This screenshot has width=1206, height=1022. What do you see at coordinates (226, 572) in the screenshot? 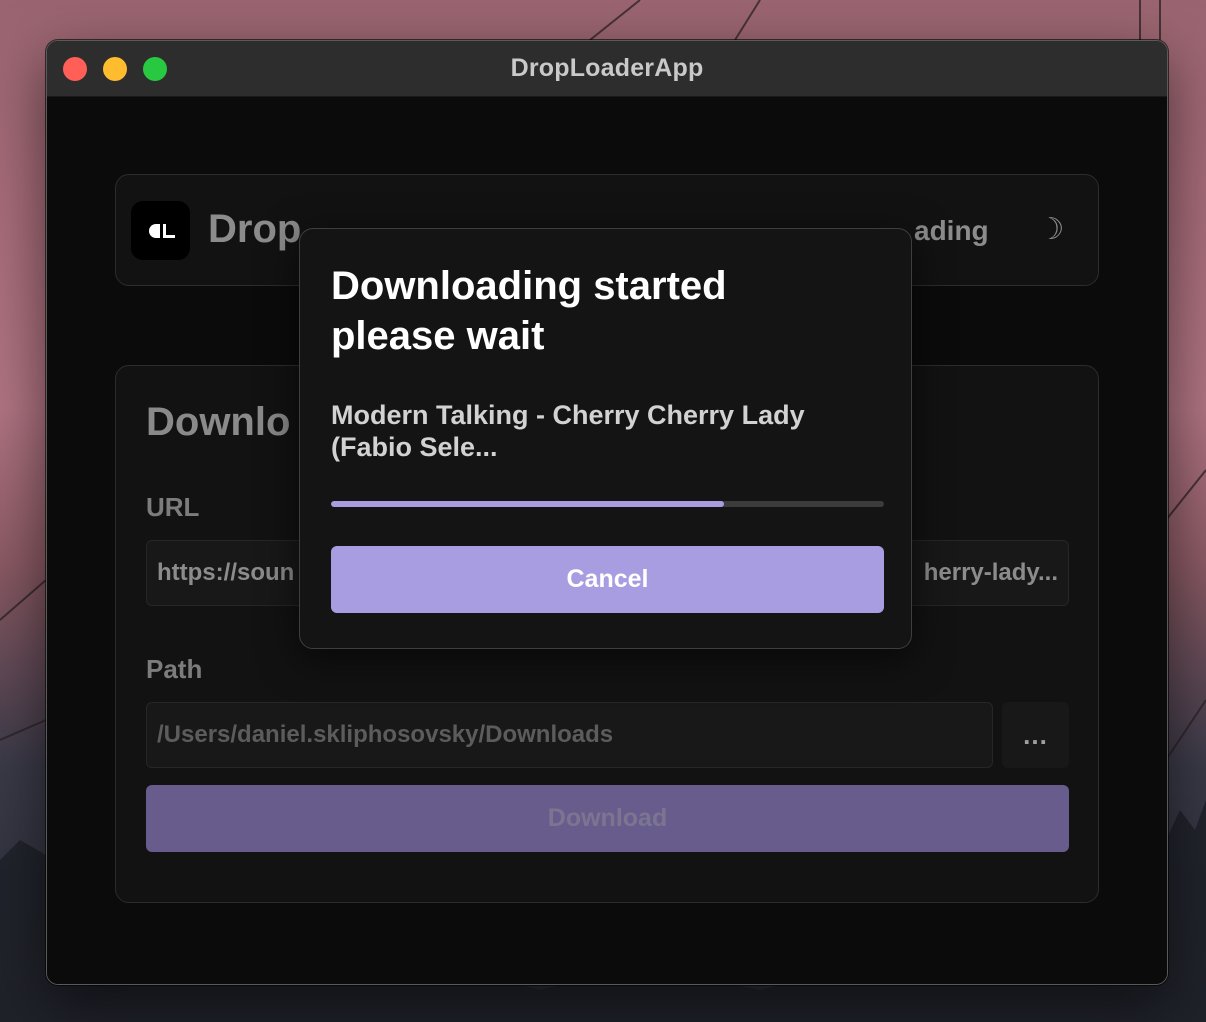
I see `url-value-start: https://soun` at bounding box center [226, 572].